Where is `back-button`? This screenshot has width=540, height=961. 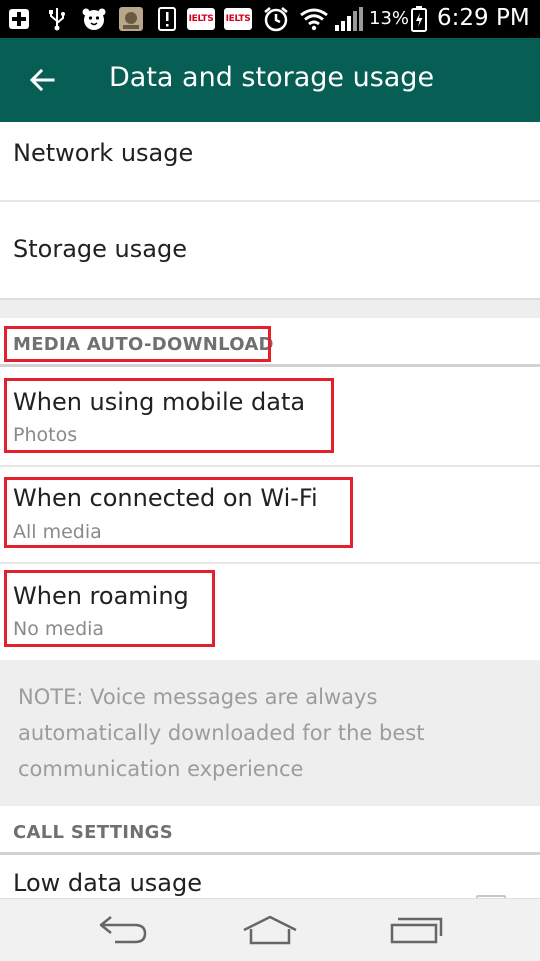
back-button is located at coordinates (42, 80).